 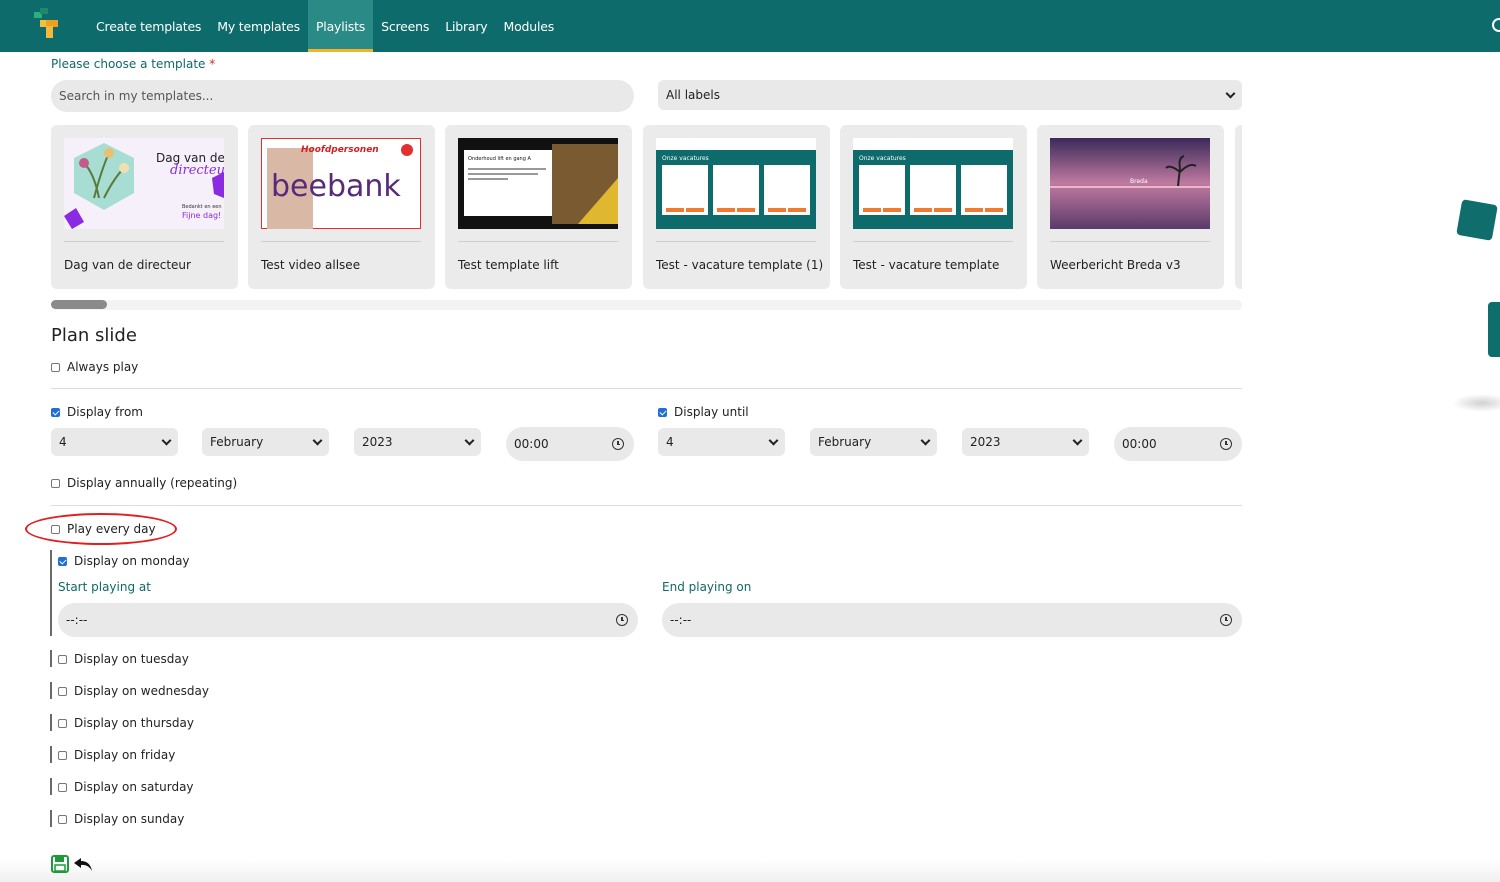 What do you see at coordinates (508, 265) in the screenshot?
I see `template-card-title: Test template lift` at bounding box center [508, 265].